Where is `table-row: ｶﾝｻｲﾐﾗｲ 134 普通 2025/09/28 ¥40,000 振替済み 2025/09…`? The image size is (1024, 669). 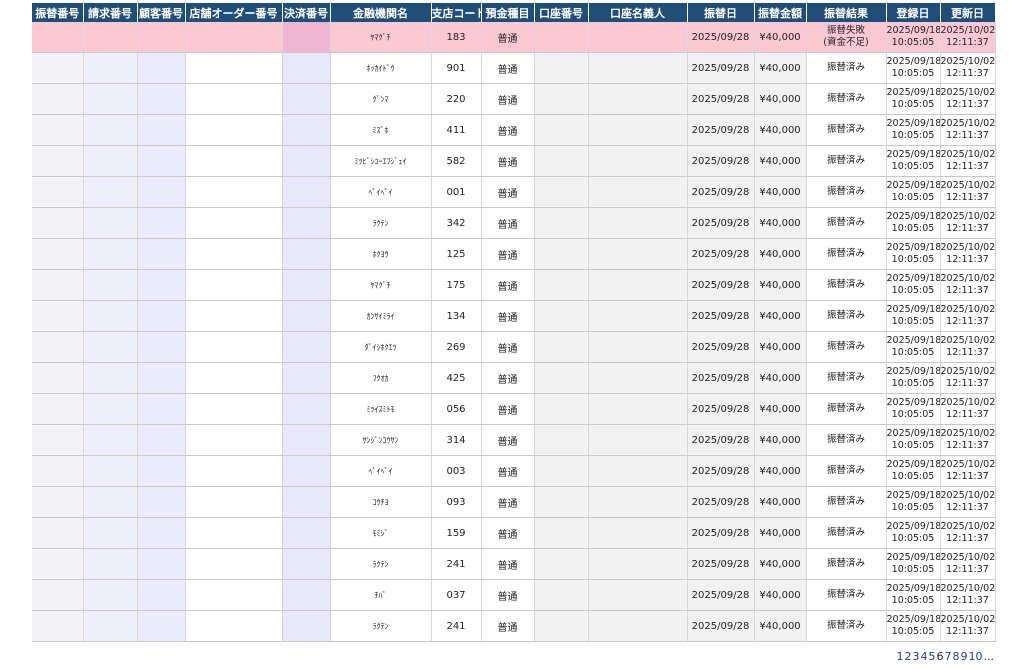 table-row: ｶﾝｻｲﾐﾗｲ 134 普通 2025/09/28 ¥40,000 振替済み 2025/09… is located at coordinates (514, 316).